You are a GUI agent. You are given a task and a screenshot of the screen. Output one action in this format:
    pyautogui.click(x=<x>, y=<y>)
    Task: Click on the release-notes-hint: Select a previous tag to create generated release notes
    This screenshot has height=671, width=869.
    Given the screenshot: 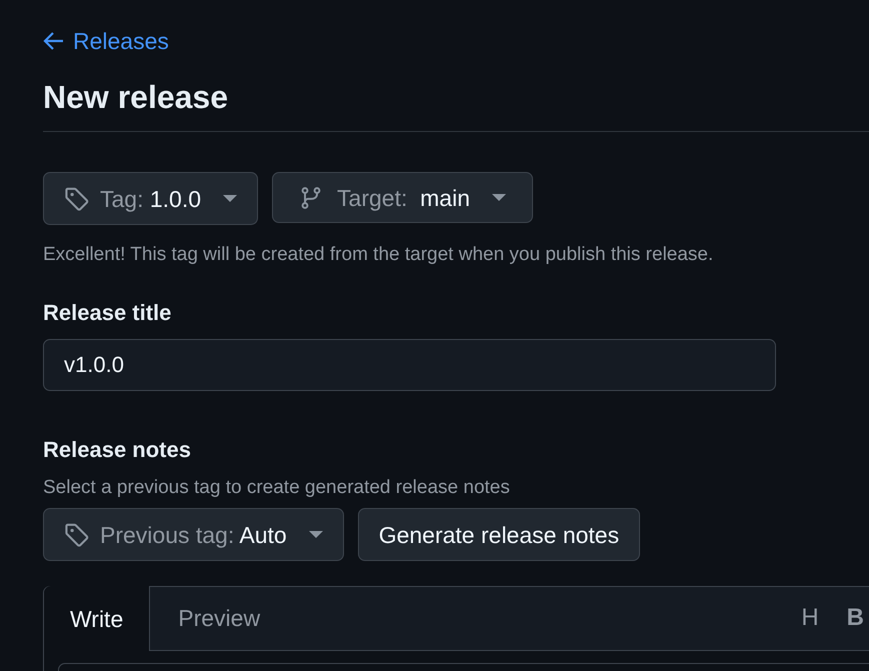 What is the action you would take?
    pyautogui.click(x=277, y=488)
    